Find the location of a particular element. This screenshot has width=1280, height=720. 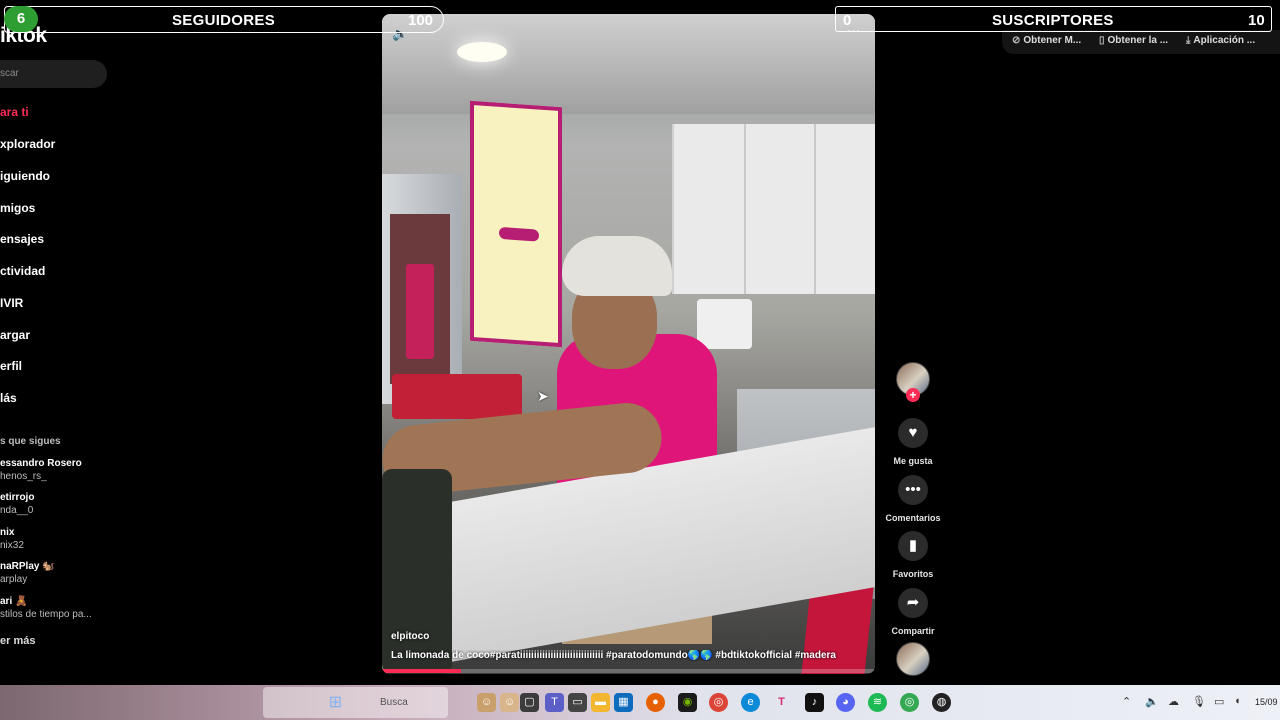

nav-item-activity: ctividad is located at coordinates (22, 271).